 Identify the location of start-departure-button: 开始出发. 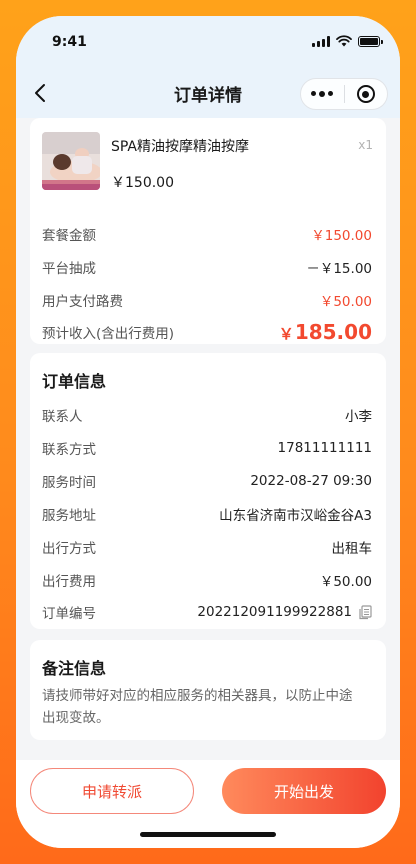
(304, 791).